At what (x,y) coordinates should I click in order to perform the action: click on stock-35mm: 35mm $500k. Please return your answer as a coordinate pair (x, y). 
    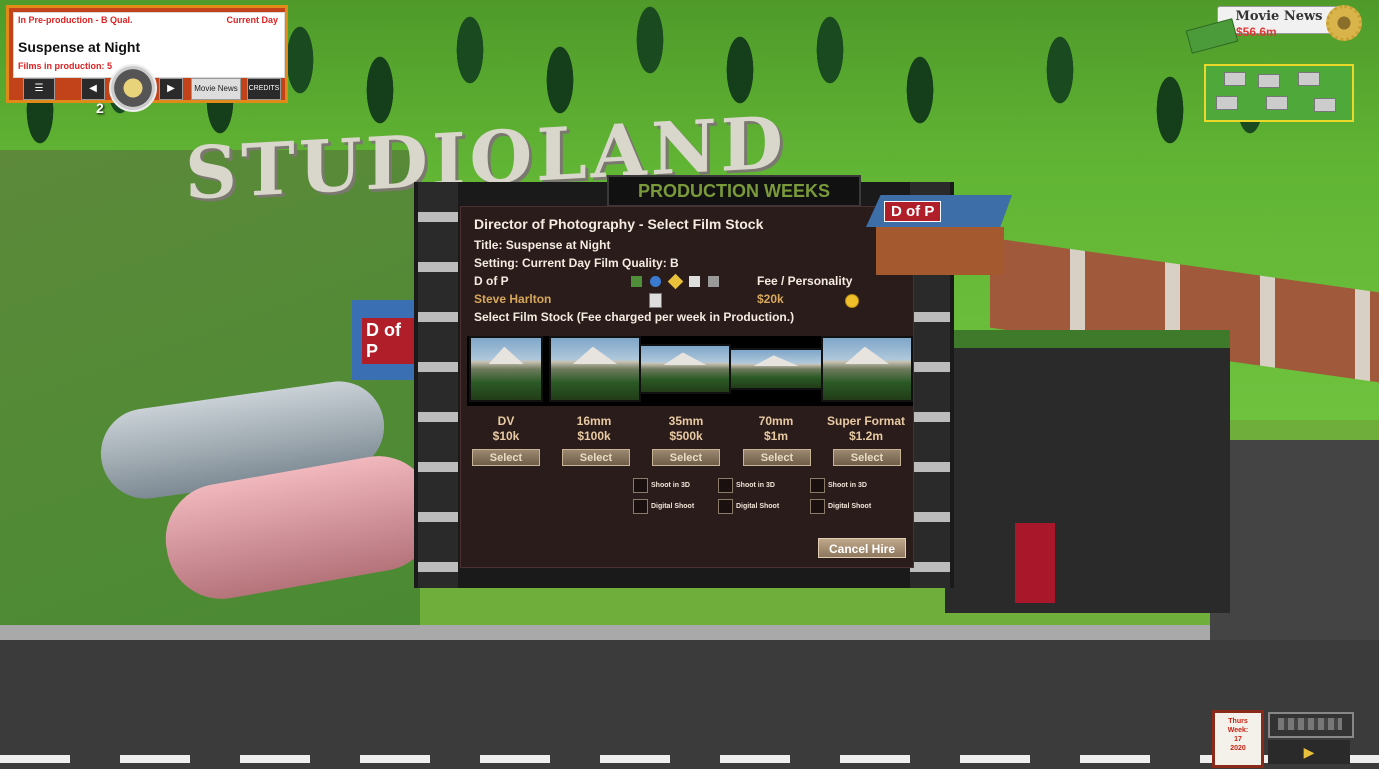
    Looking at the image, I should click on (686, 428).